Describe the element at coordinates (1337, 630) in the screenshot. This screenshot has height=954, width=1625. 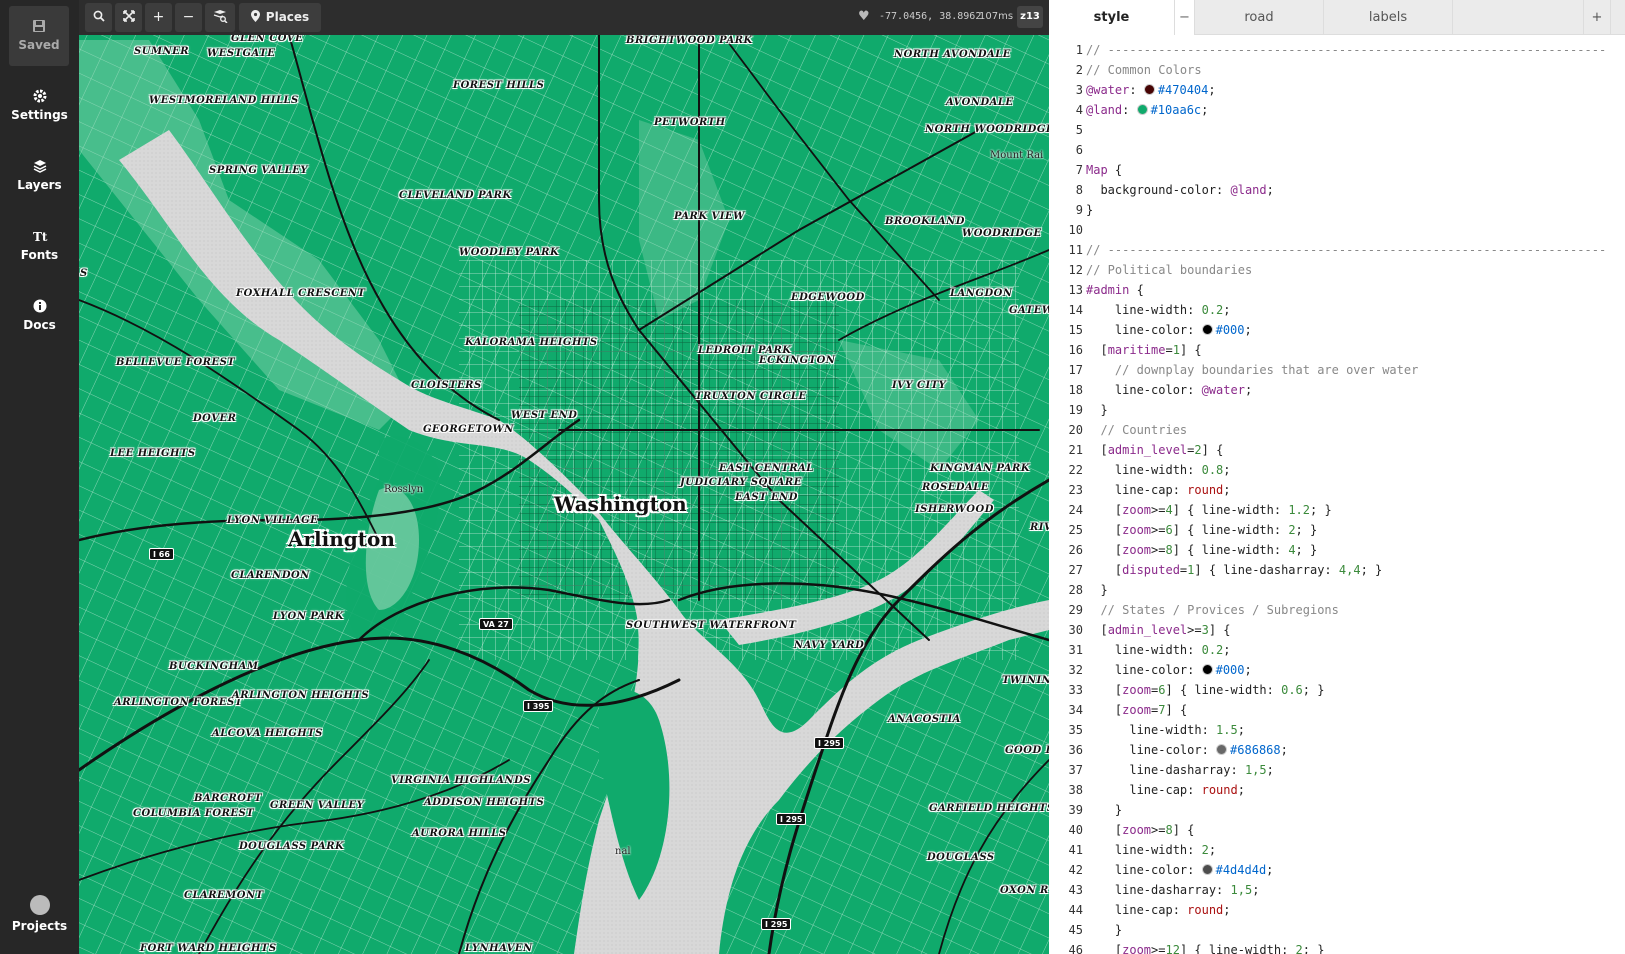
I see `code-line: 30 [admin_level>=3] {` at that location.